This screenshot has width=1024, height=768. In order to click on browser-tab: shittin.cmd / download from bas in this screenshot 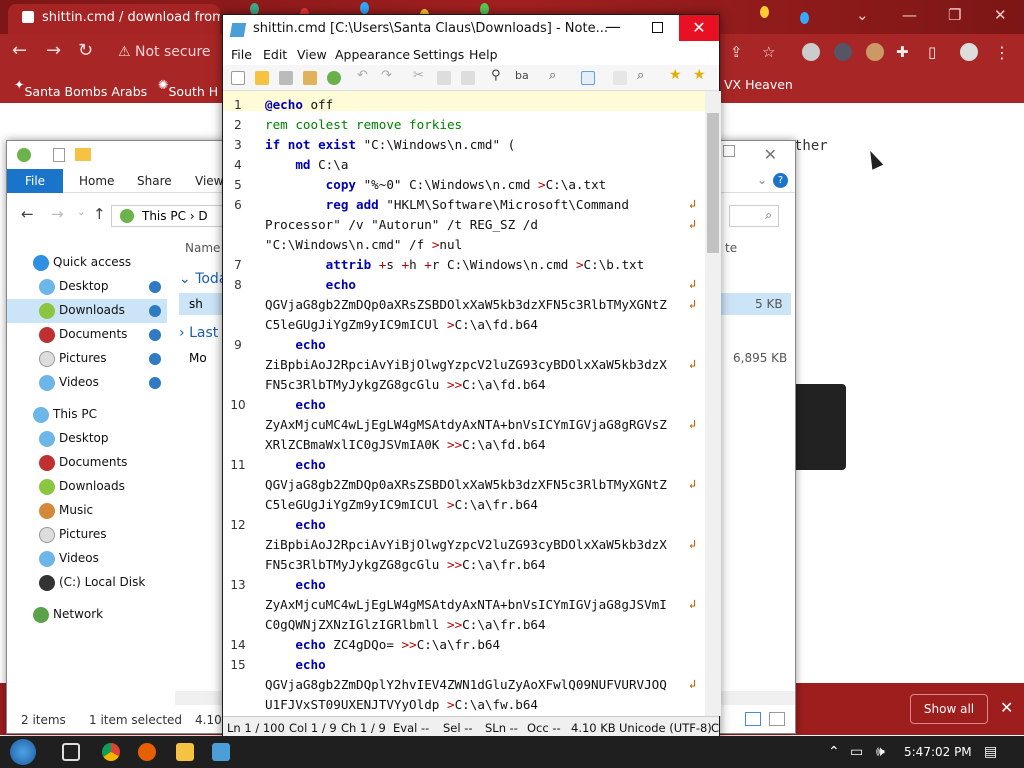, I will do `click(114, 19)`.